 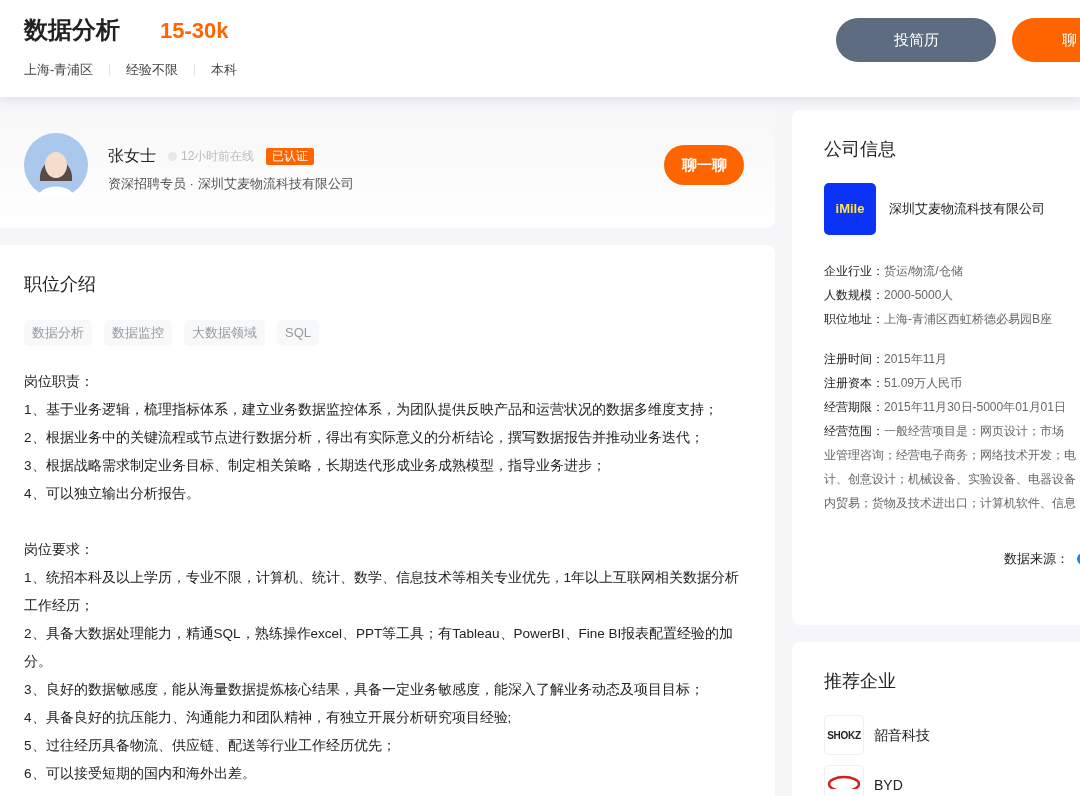 What do you see at coordinates (854, 431) in the screenshot?
I see `fact-label: 经营范围：` at bounding box center [854, 431].